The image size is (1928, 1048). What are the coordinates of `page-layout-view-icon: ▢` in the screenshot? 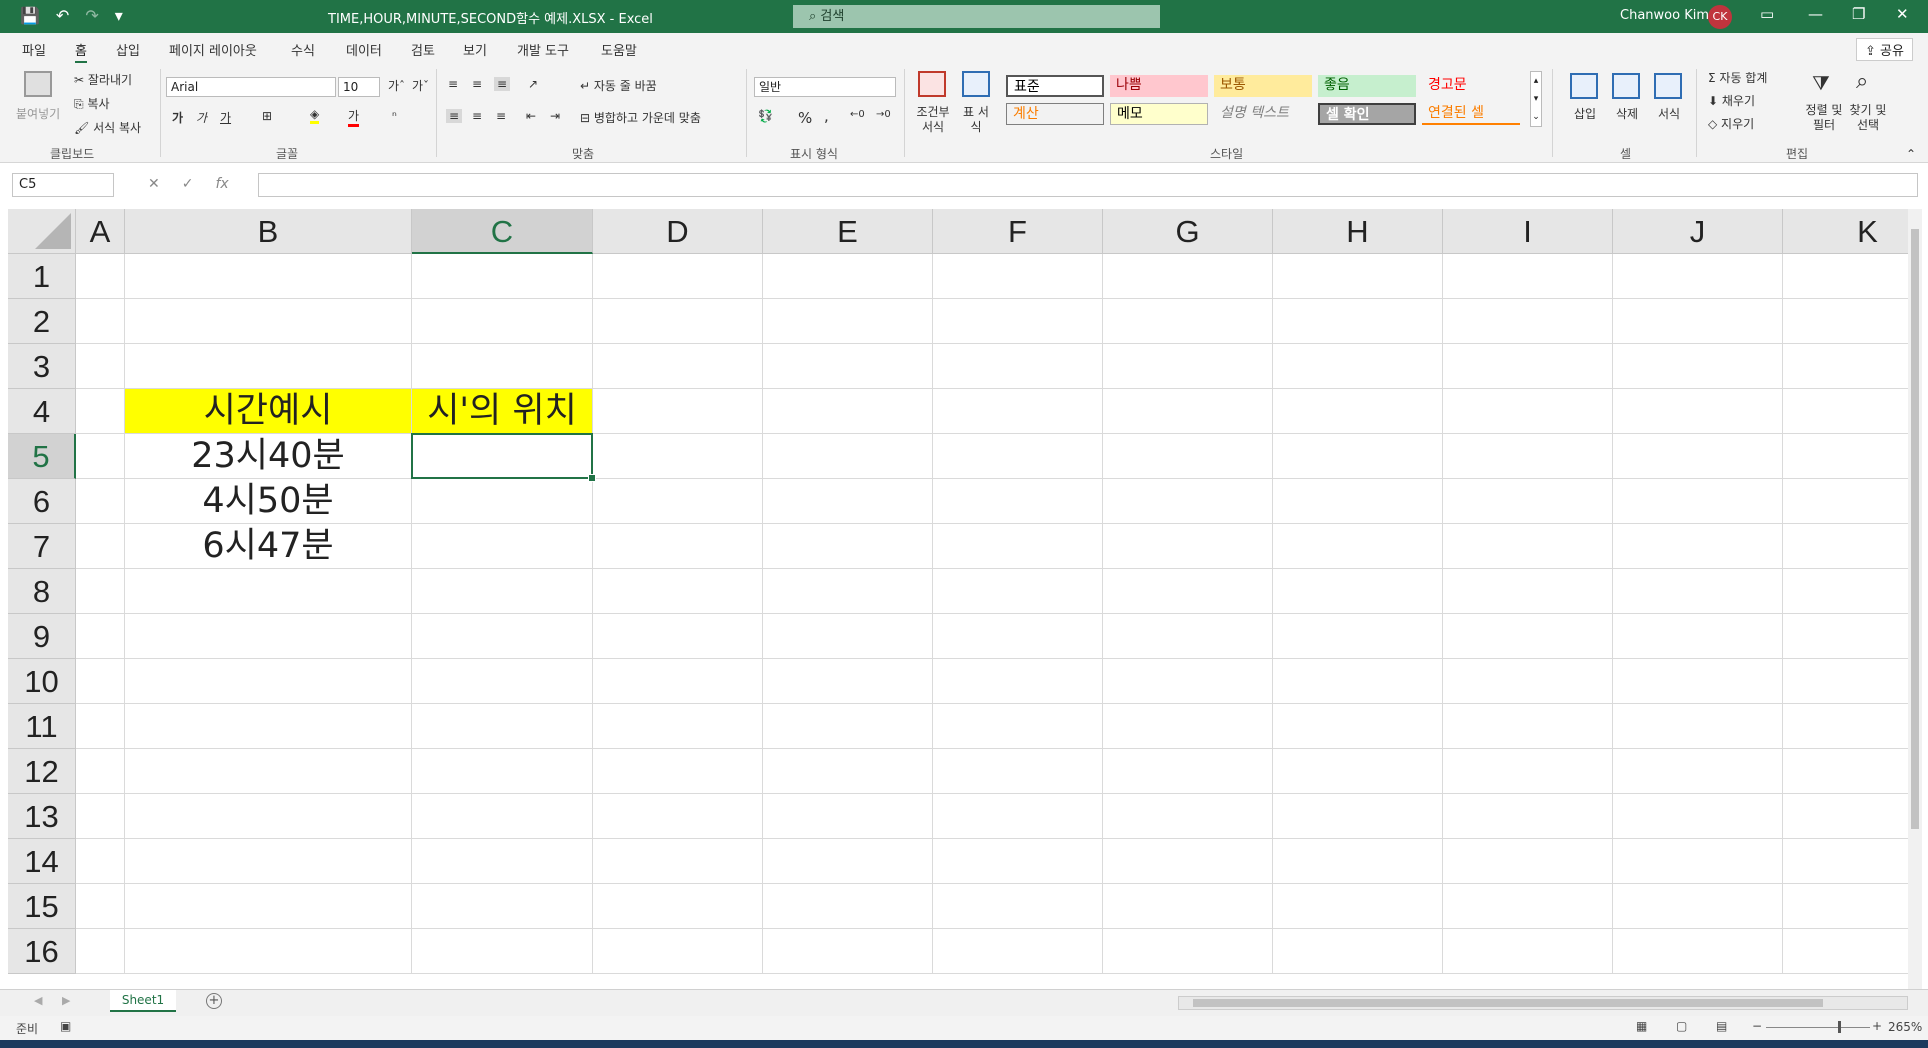 It's located at (1681, 1026).